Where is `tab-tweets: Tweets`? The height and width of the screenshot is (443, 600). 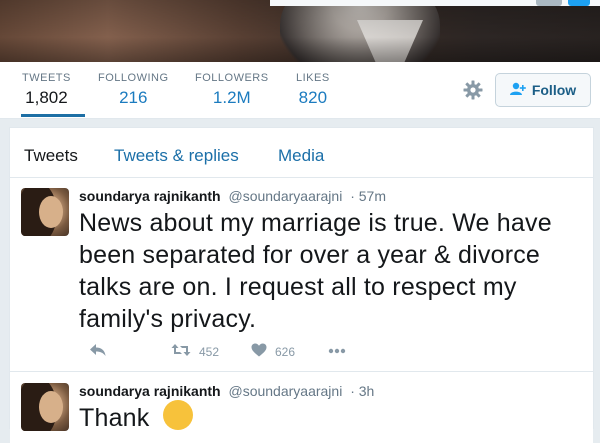 tab-tweets: Tweets is located at coordinates (51, 156).